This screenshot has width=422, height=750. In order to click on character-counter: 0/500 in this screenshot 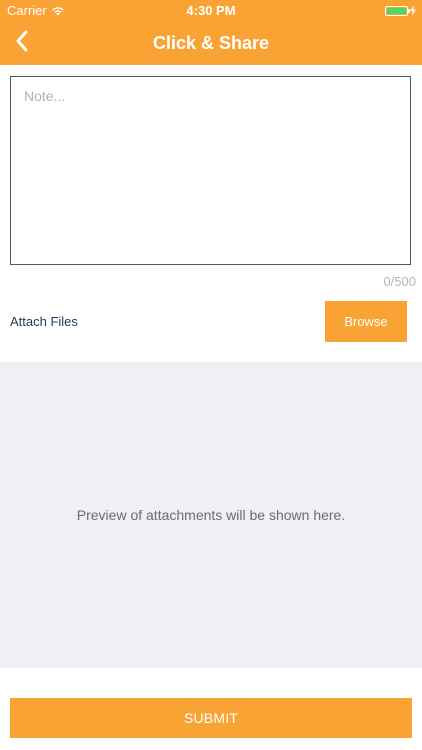, I will do `click(399, 281)`.